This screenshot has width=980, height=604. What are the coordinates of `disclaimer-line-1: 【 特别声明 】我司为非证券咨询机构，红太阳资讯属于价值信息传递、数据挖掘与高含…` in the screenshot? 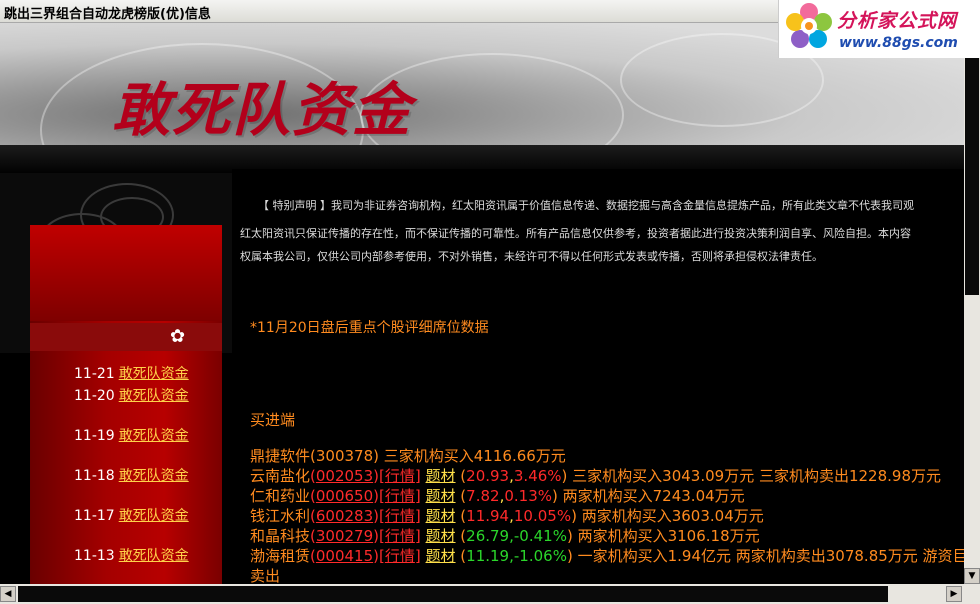 It's located at (586, 205).